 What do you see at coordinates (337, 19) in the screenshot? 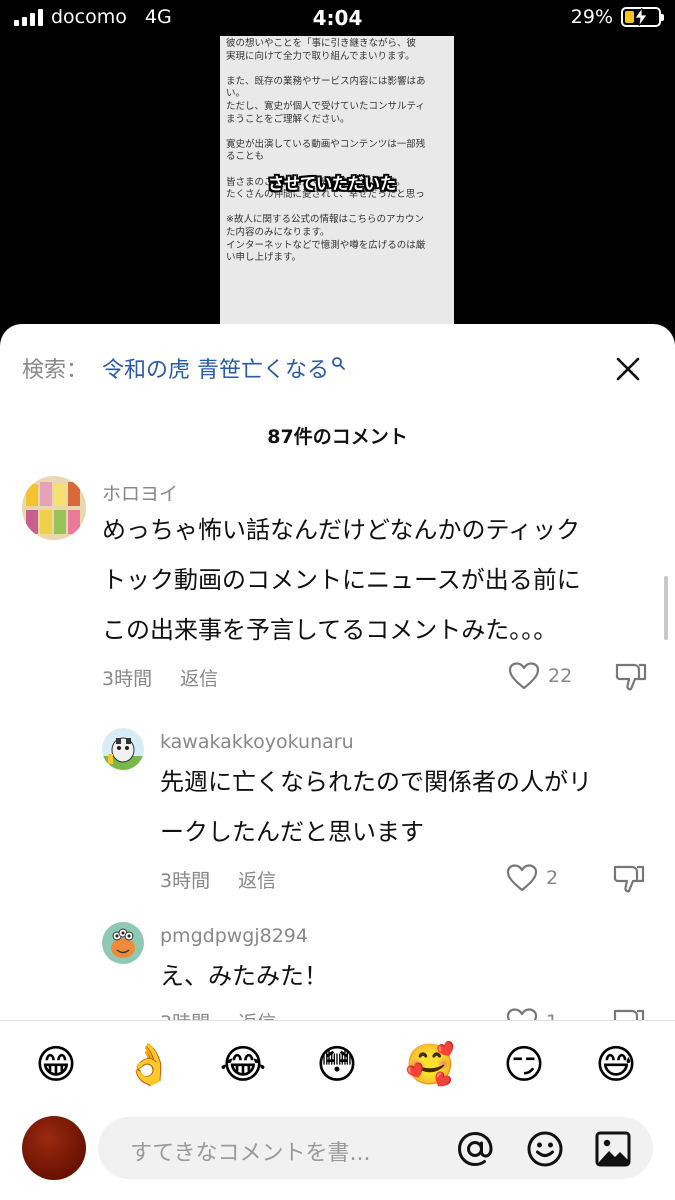
I see `status-bar: docomo 4G 4:04 29%` at bounding box center [337, 19].